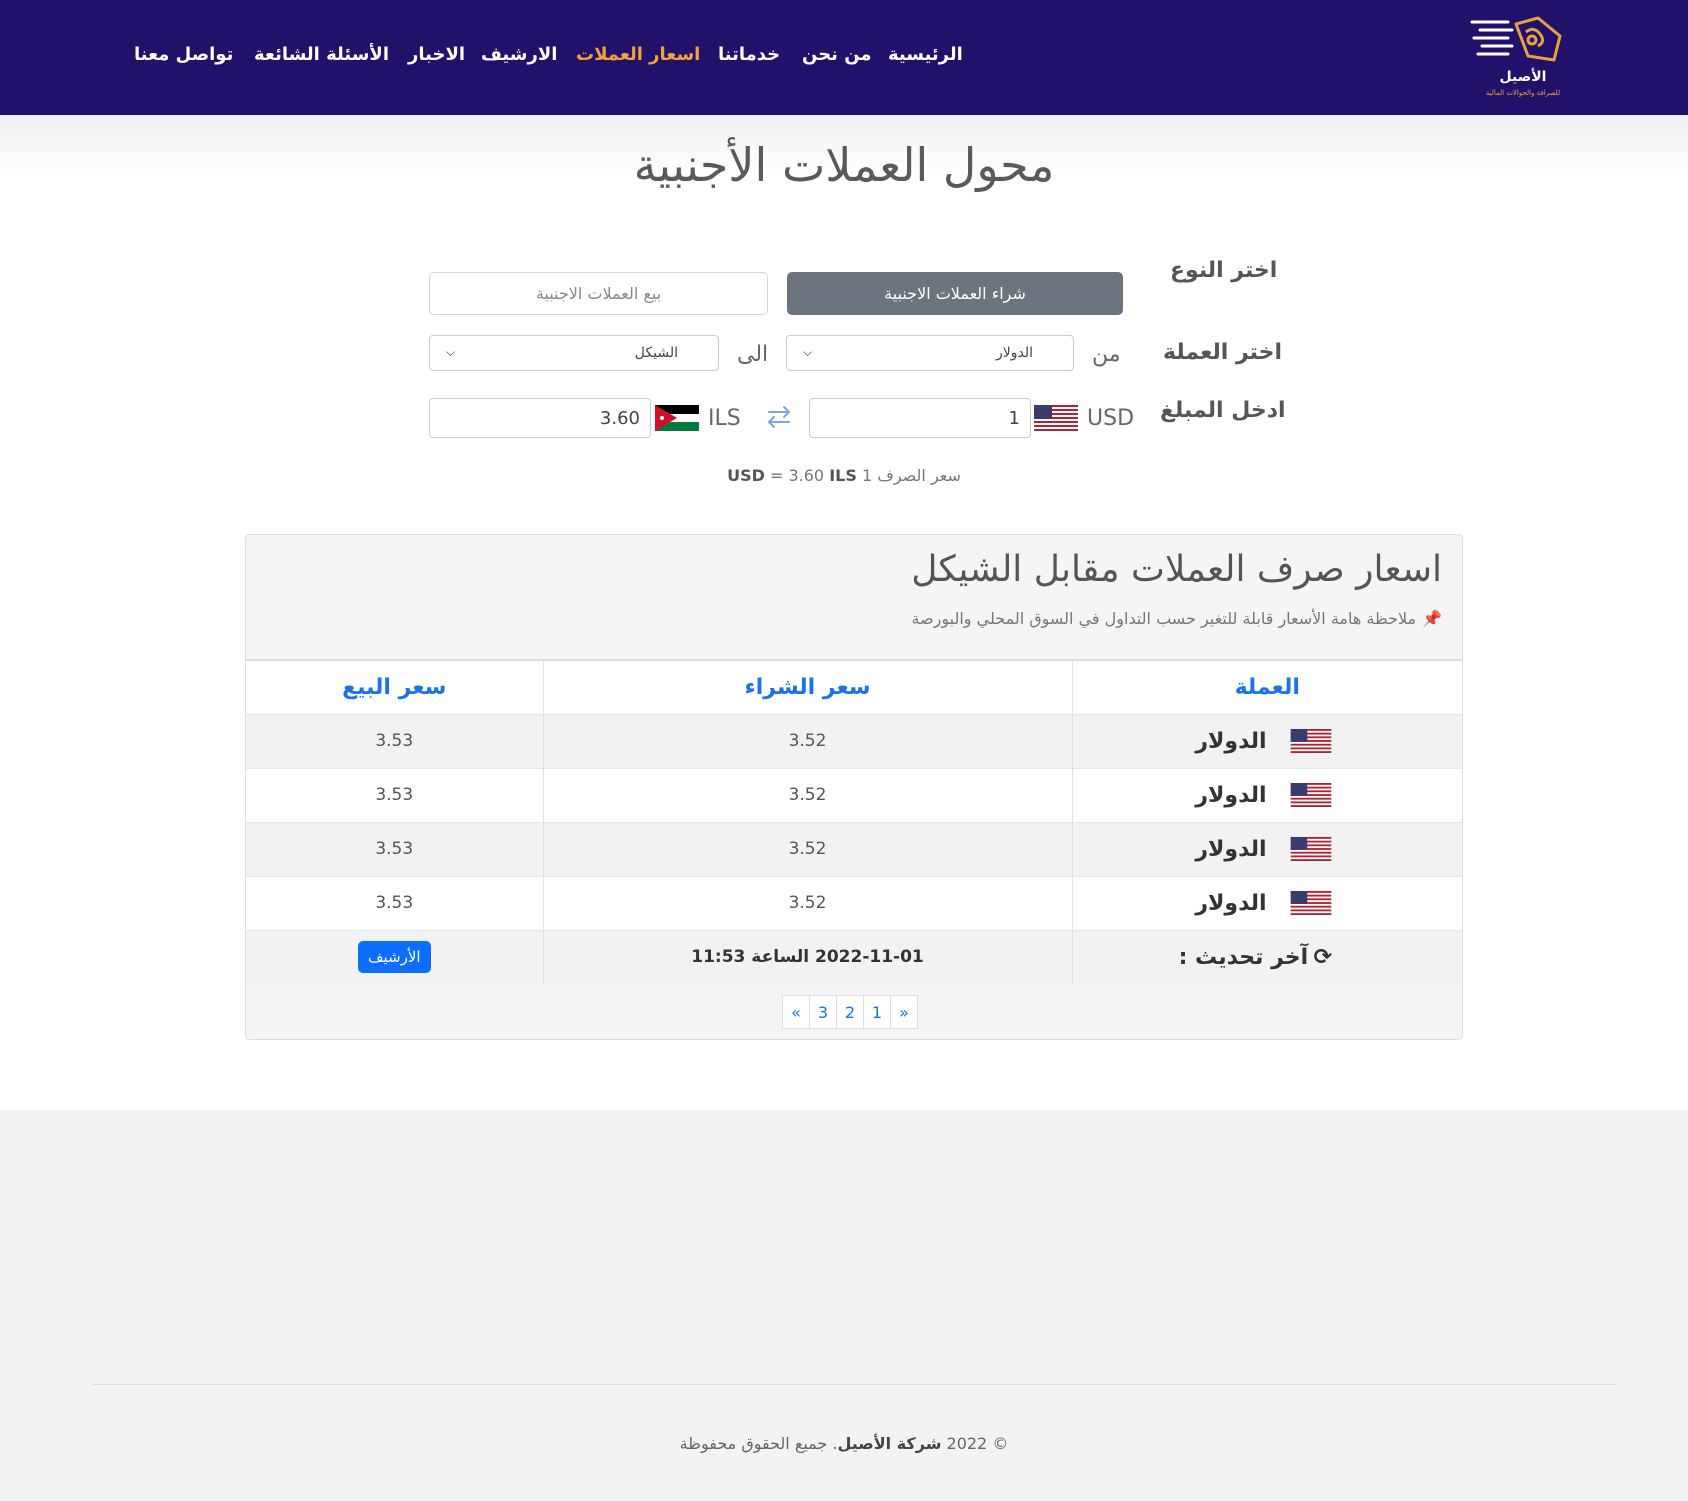 This screenshot has width=1688, height=1501. What do you see at coordinates (436, 54) in the screenshot?
I see `nav-news: الاخبار` at bounding box center [436, 54].